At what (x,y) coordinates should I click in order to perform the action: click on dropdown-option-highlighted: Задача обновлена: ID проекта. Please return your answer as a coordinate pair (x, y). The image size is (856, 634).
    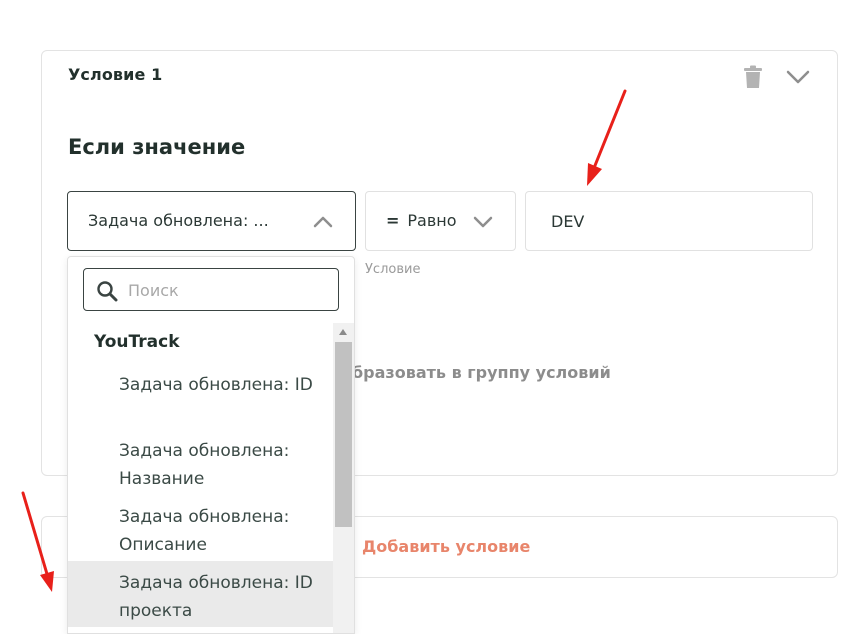
    Looking at the image, I should click on (200, 594).